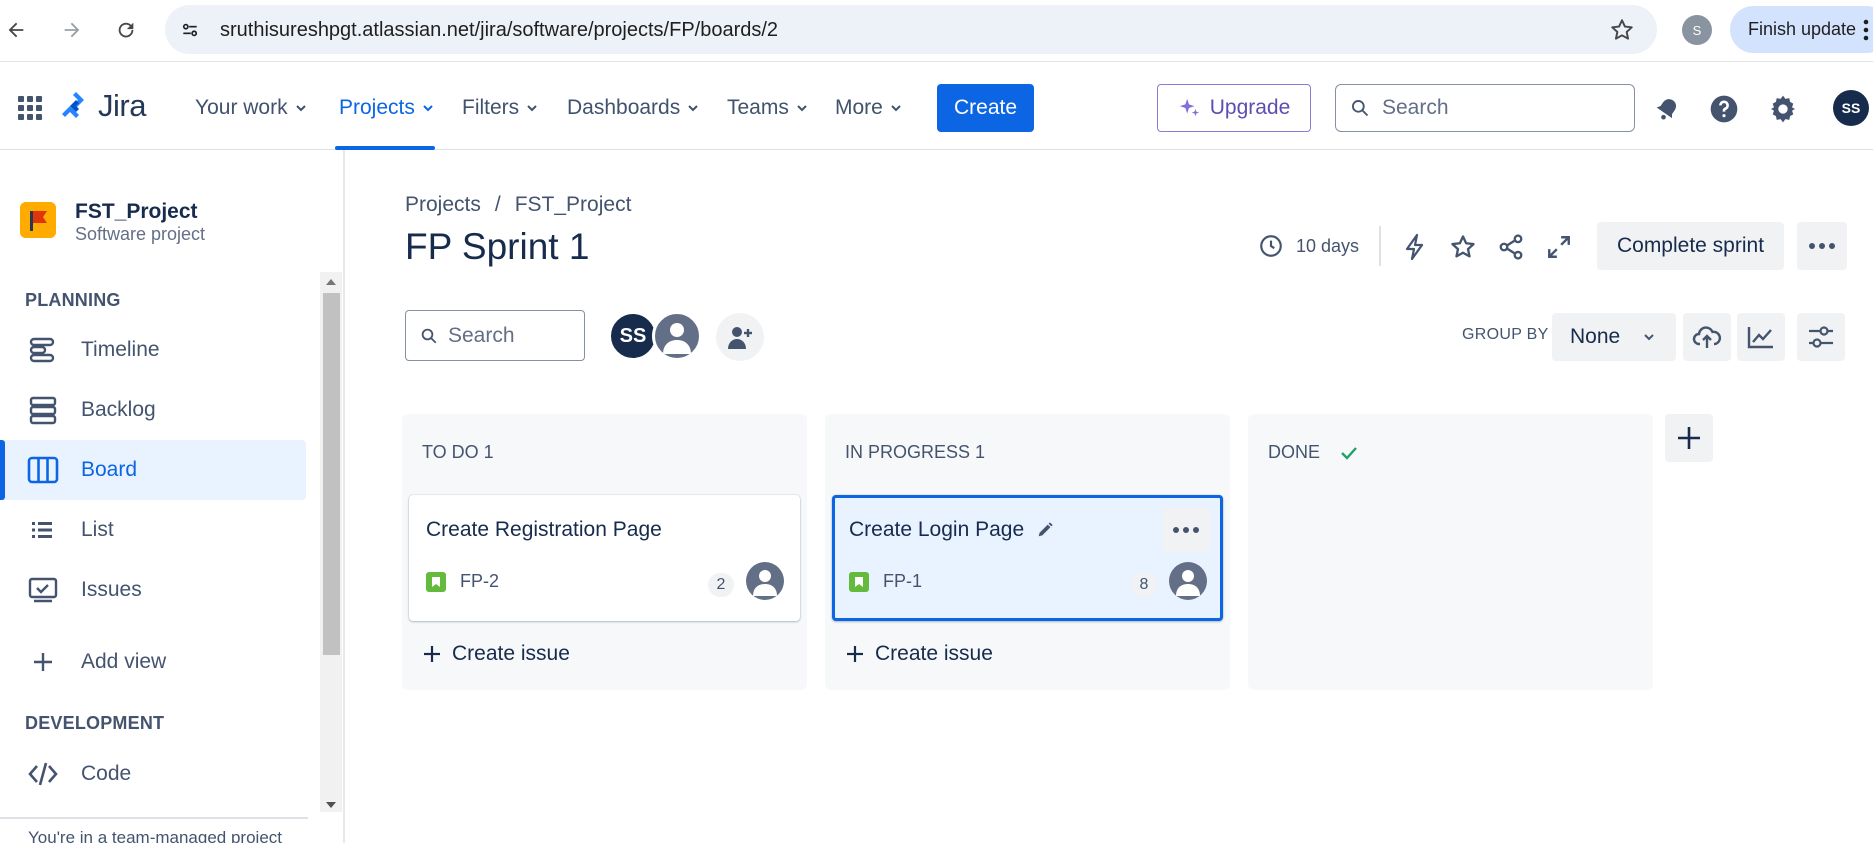 The width and height of the screenshot is (1873, 843). Describe the element at coordinates (1866, 30) in the screenshot. I see `browser-menu-icon` at that location.